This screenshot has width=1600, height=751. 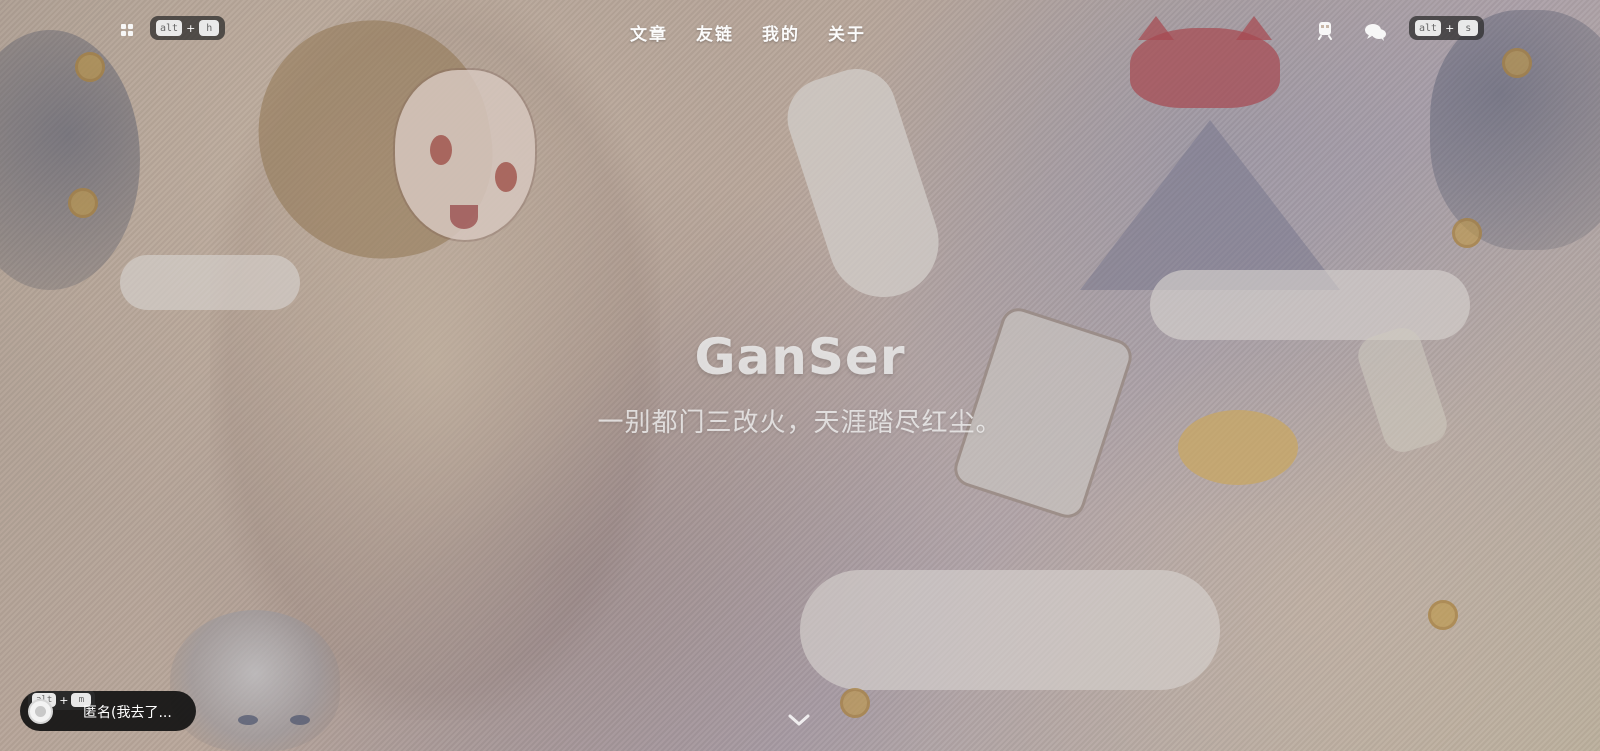 What do you see at coordinates (1325, 30) in the screenshot?
I see `train-icon` at bounding box center [1325, 30].